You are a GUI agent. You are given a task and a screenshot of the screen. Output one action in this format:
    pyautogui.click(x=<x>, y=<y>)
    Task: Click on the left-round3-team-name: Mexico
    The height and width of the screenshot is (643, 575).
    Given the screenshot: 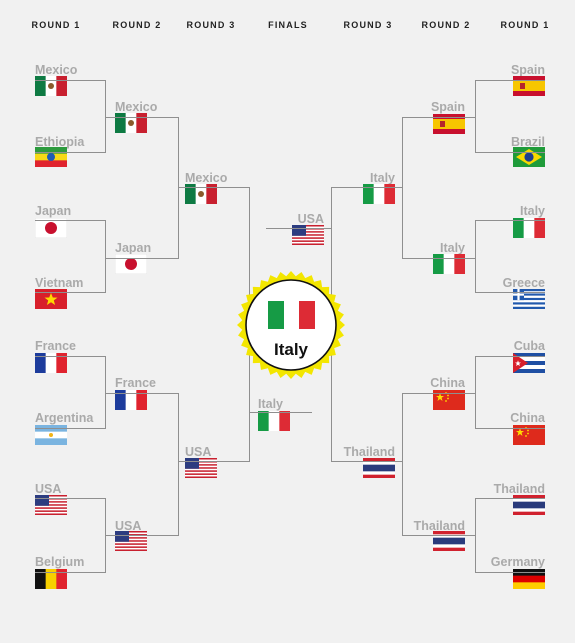 What is the action you would take?
    pyautogui.click(x=206, y=178)
    